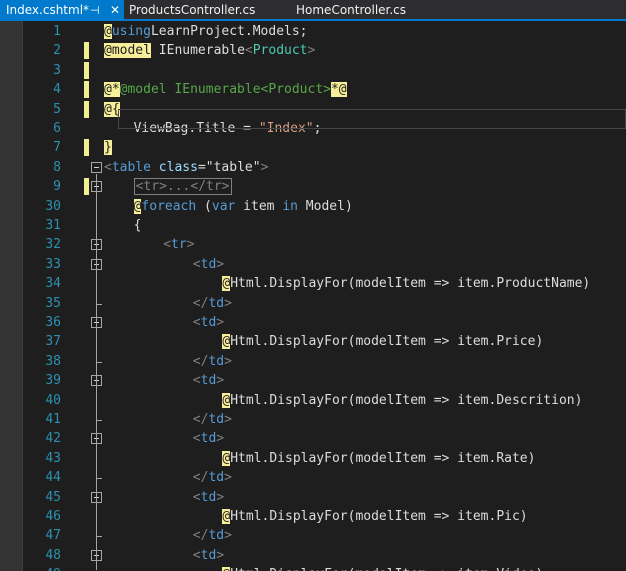 The image size is (626, 571). I want to click on code-line: 9 <tr>...</tr>, so click(313, 186).